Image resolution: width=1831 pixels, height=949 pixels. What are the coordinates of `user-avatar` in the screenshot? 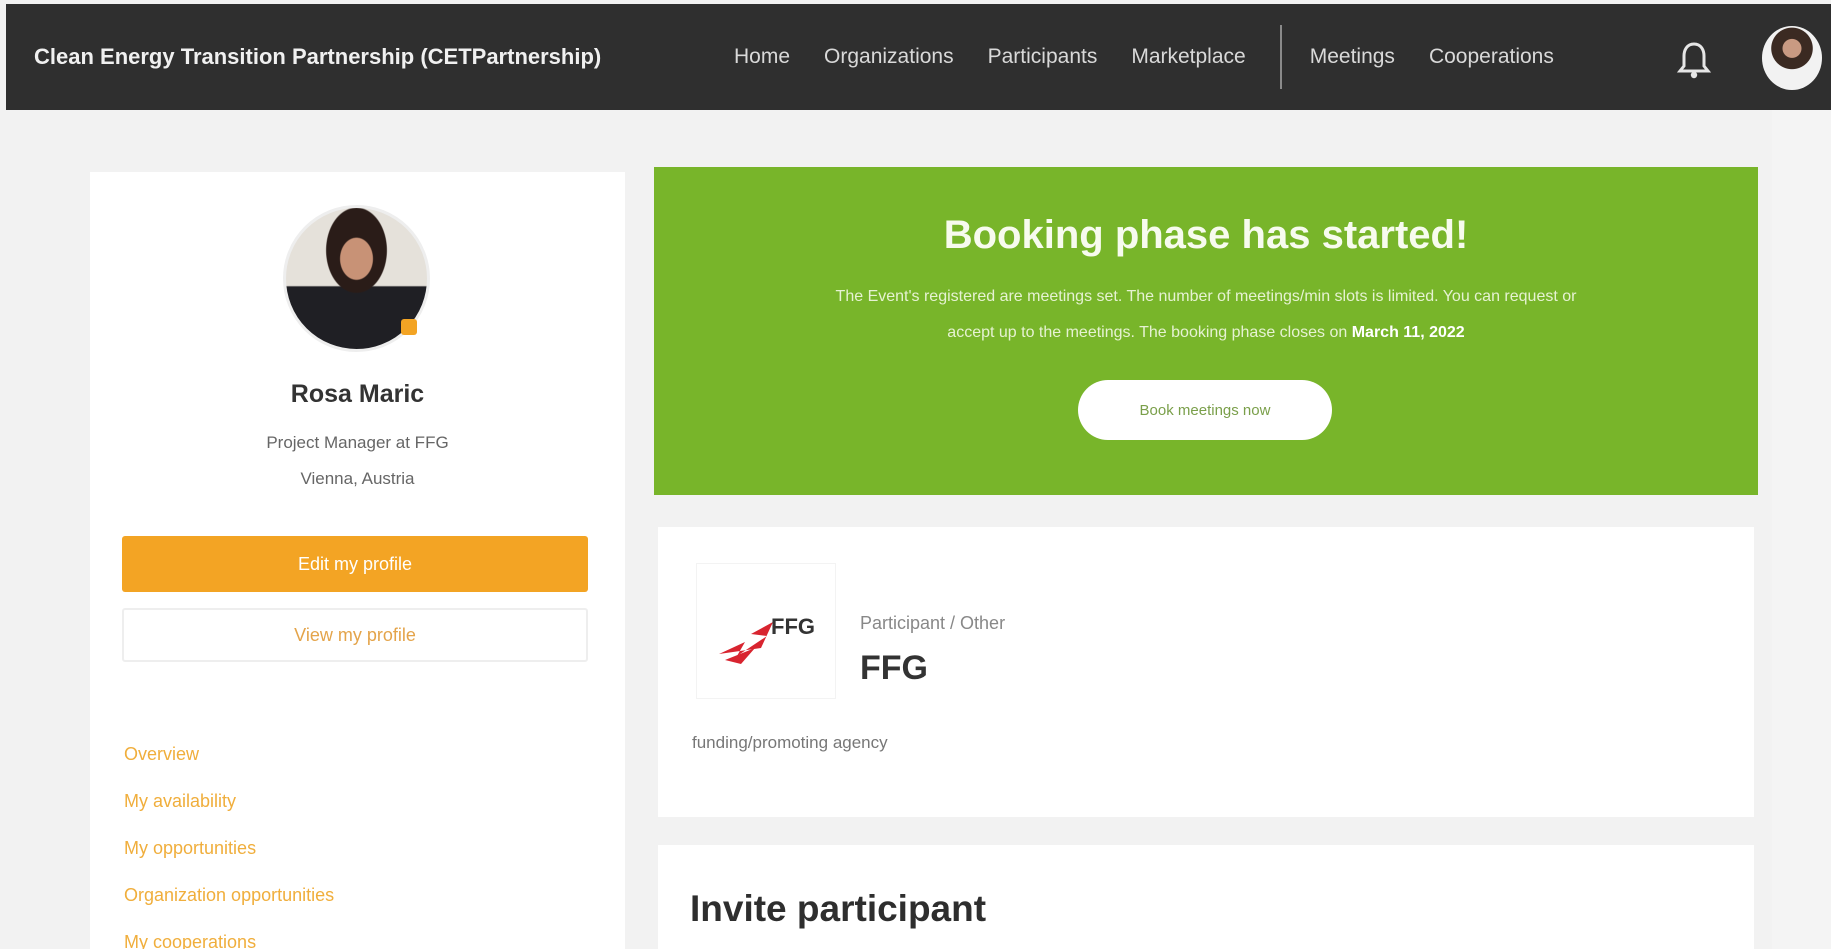 It's located at (1792, 58).